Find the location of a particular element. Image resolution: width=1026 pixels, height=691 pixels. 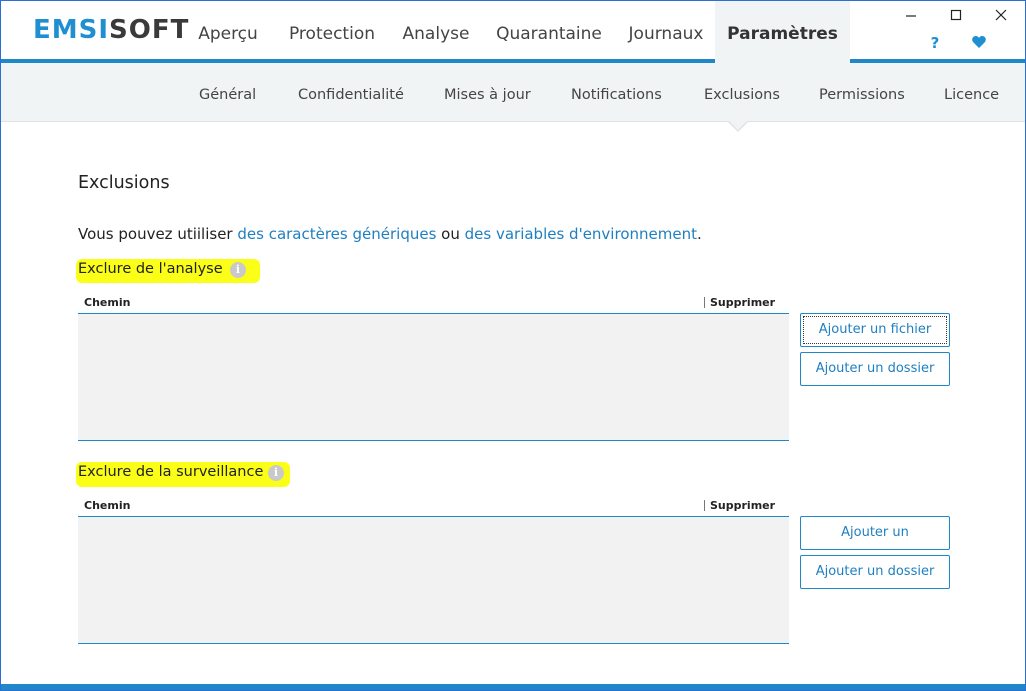

subtab-confidentialite: Confidentialité is located at coordinates (351, 92).